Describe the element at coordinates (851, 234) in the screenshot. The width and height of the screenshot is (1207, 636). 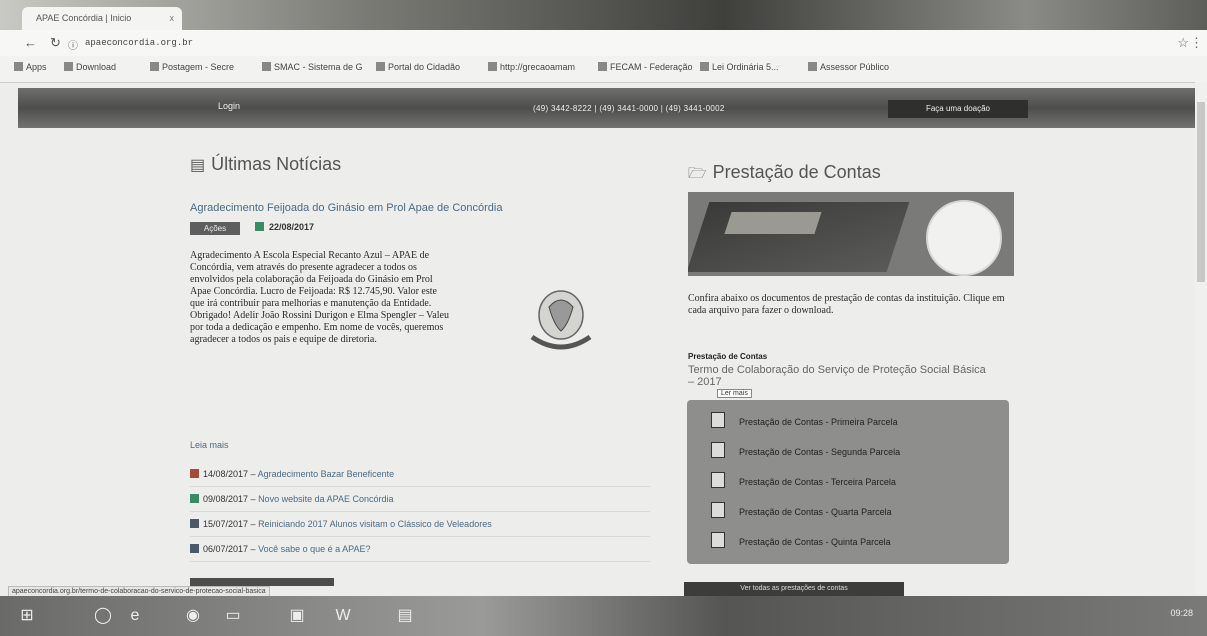
I see `accounts-banner-image` at that location.